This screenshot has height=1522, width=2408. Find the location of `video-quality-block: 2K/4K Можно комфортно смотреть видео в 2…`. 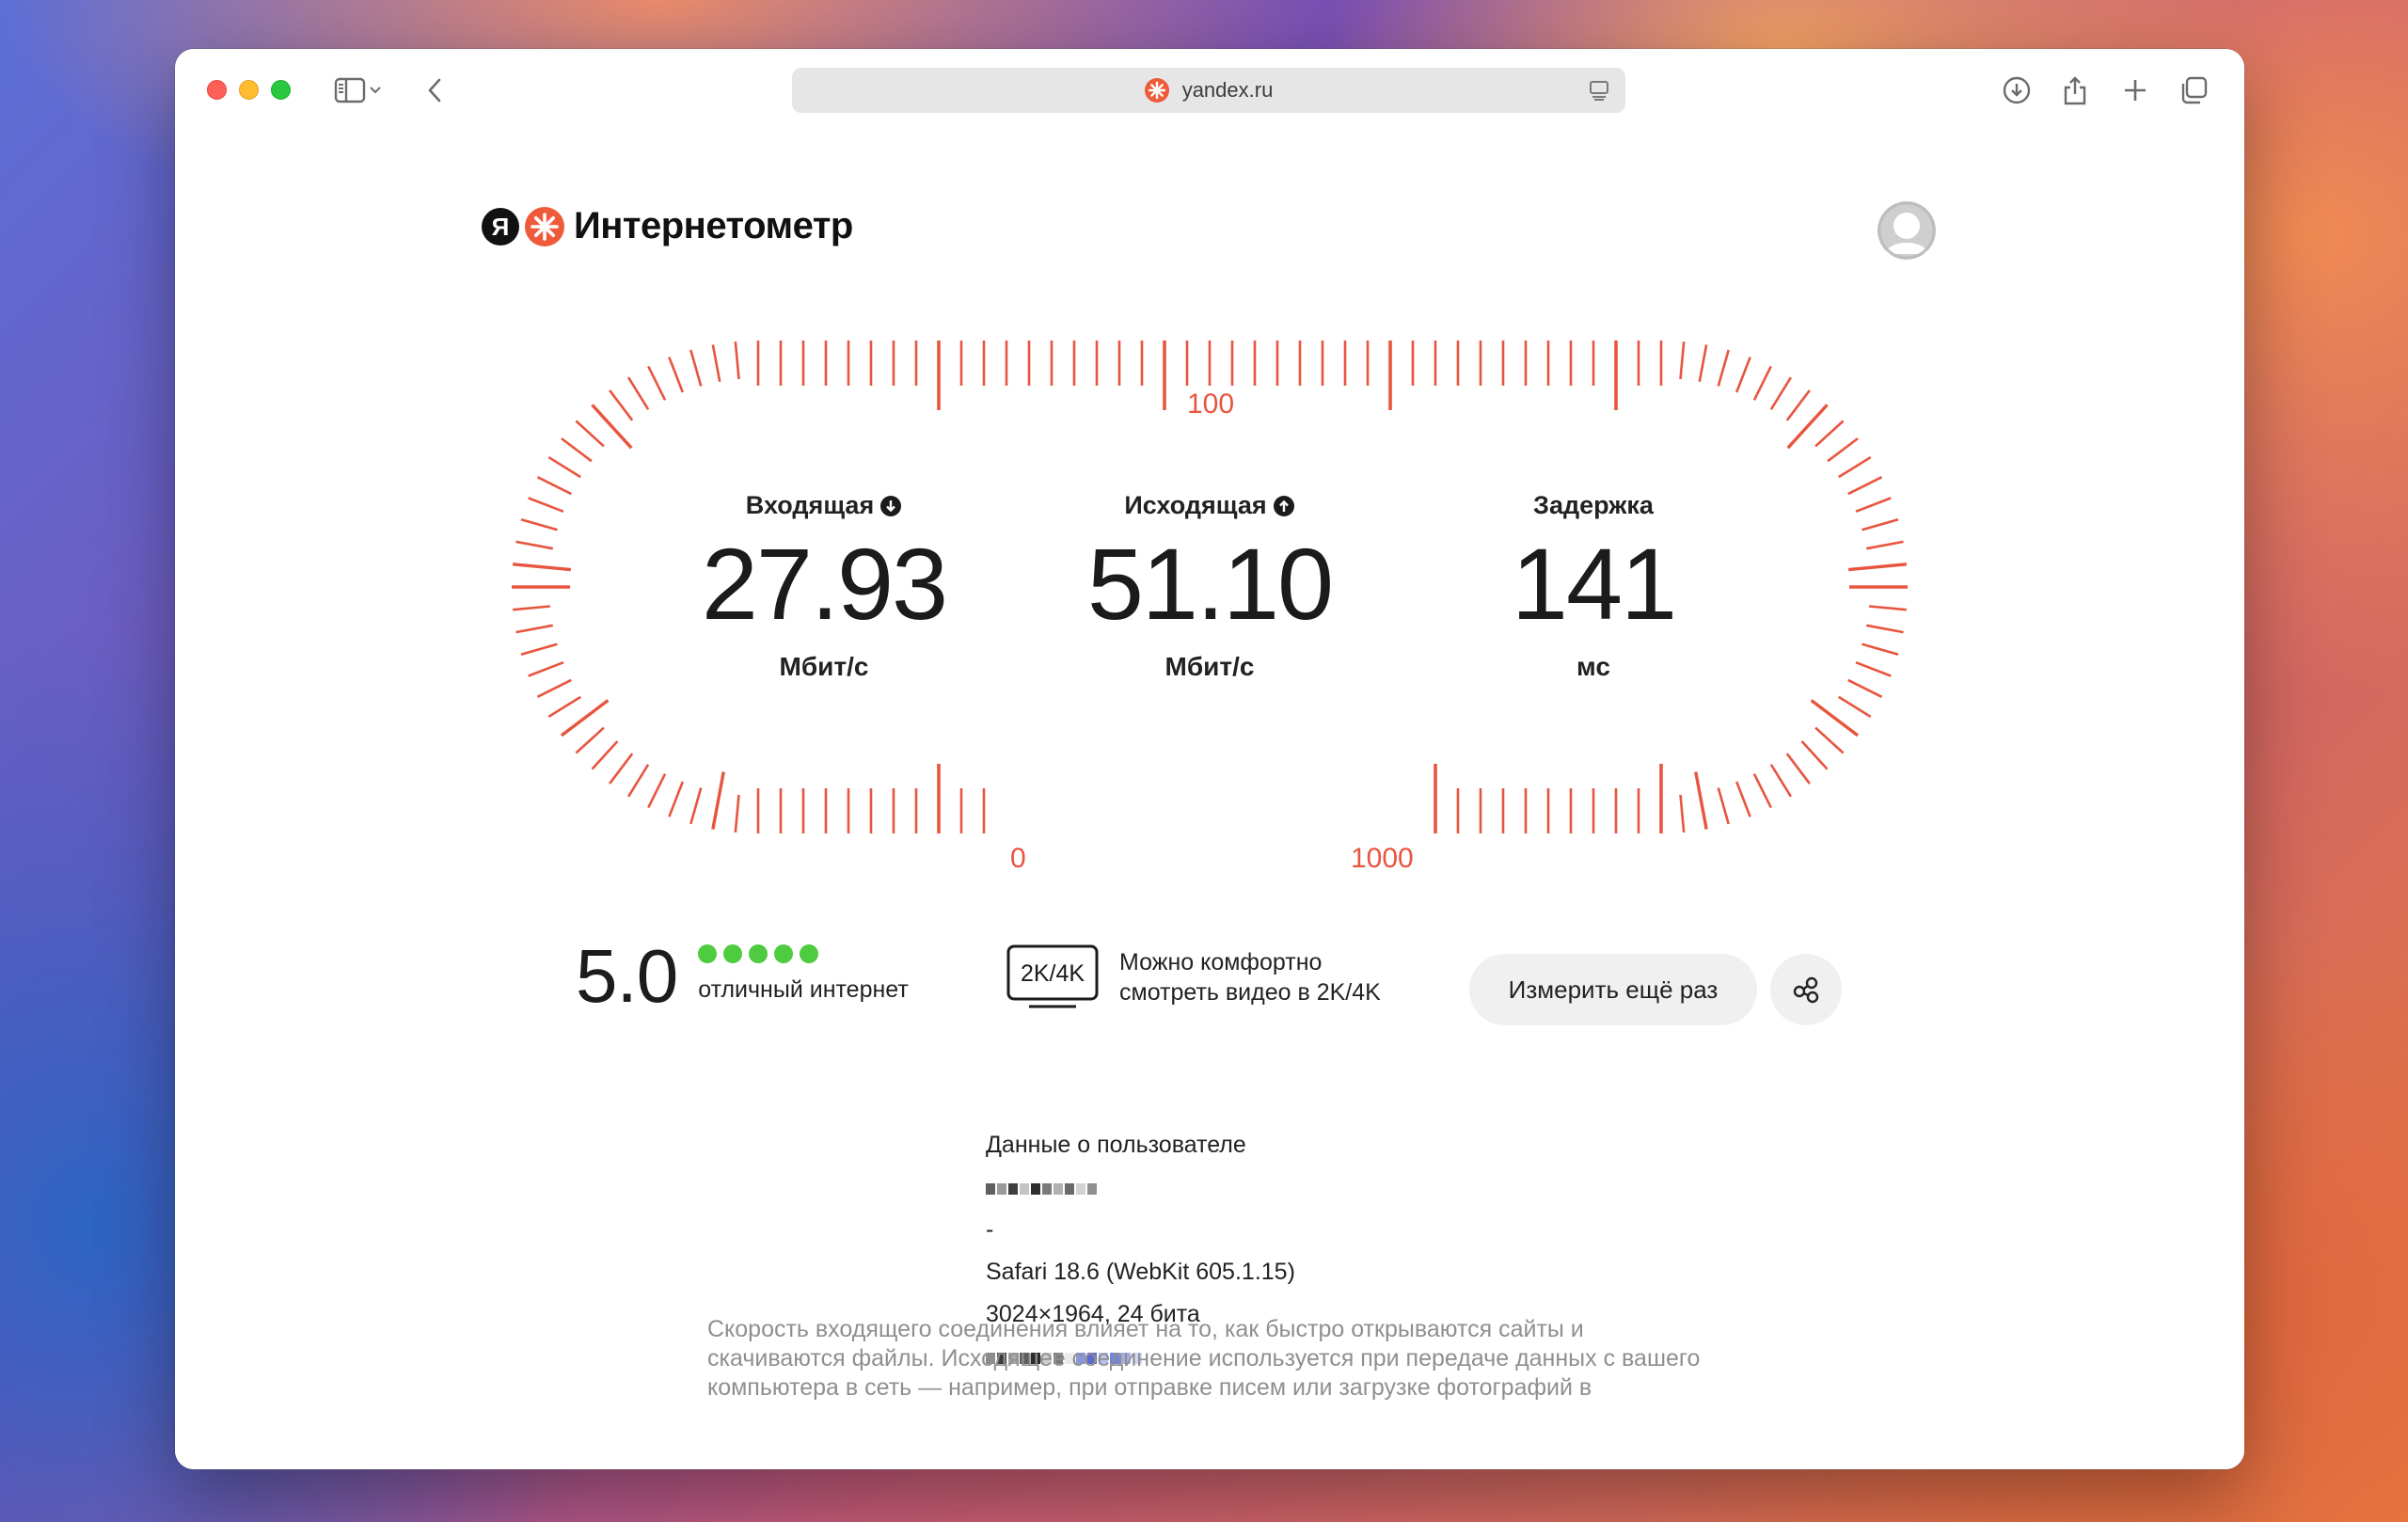

video-quality-block: 2K/4K Можно комфортно смотреть видео в 2… is located at coordinates (1193, 977).